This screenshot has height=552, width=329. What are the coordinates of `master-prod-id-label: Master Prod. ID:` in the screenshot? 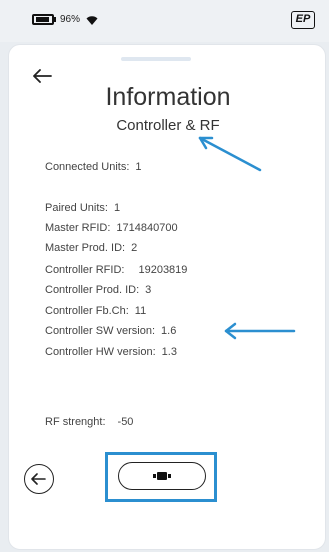 It's located at (85, 248).